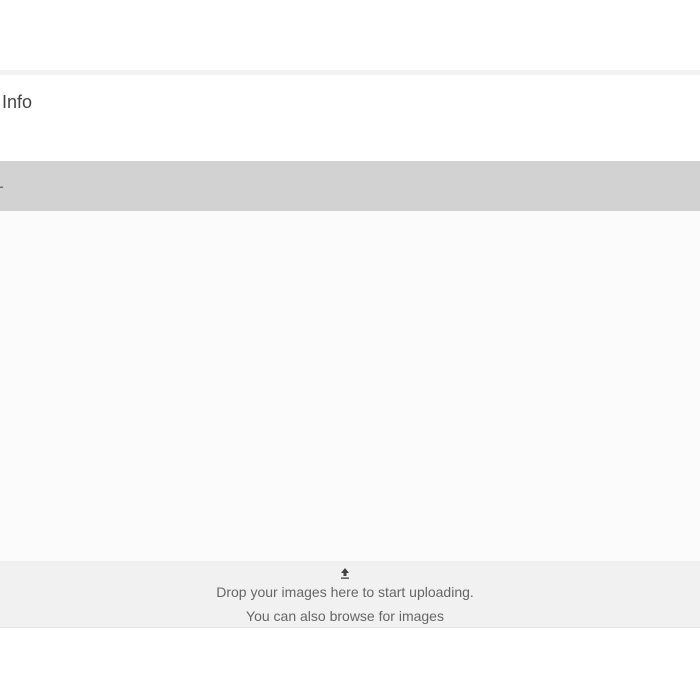 This screenshot has height=700, width=700. I want to click on tab-bar, so click(350, 186).